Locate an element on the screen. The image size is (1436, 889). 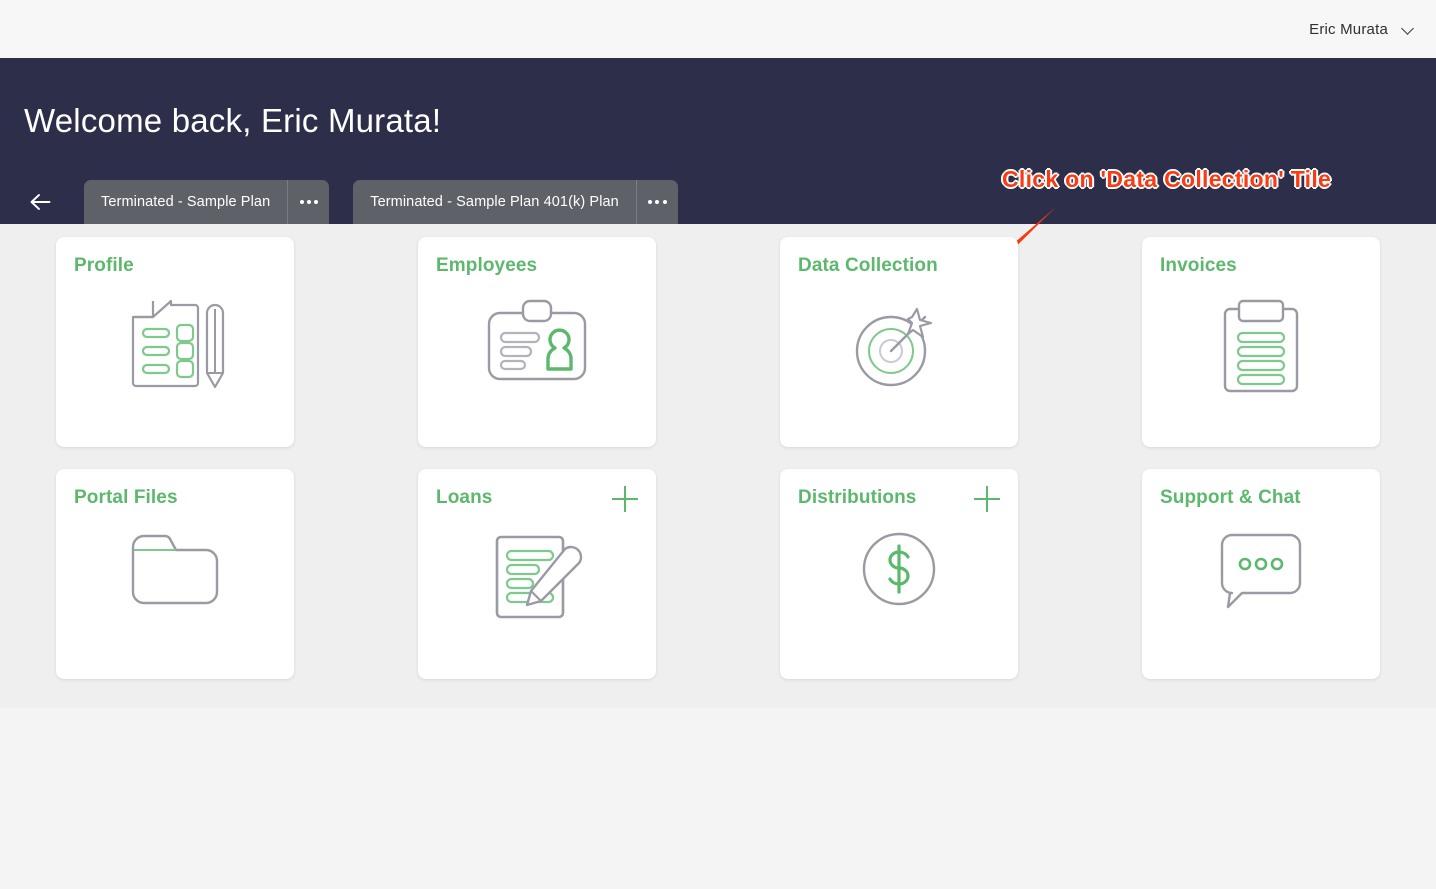
arrow-left-icon is located at coordinates (40, 202).